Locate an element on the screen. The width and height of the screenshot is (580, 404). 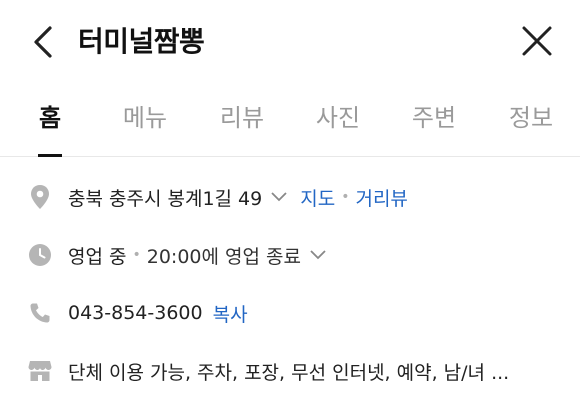
tab-home: 홈 is located at coordinates (50, 115).